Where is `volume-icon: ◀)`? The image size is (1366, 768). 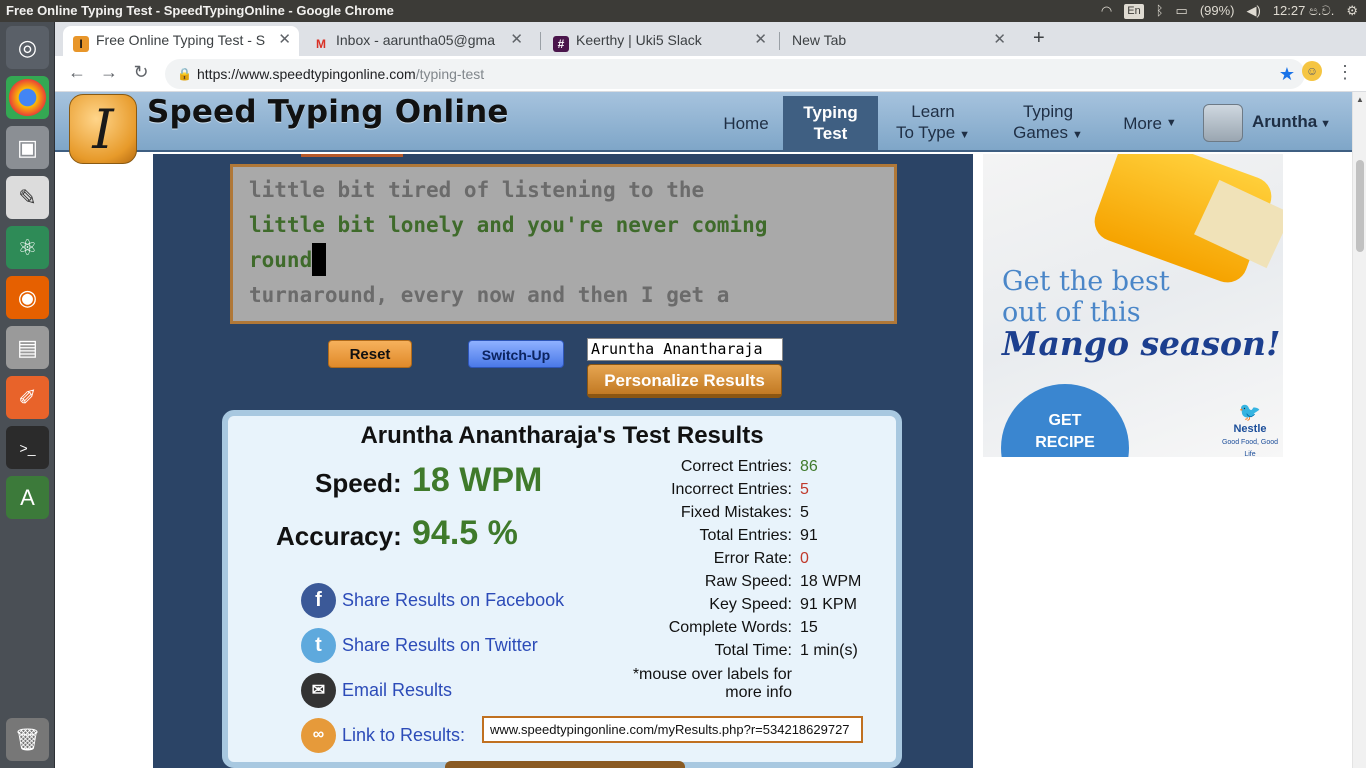
volume-icon: ◀) is located at coordinates (1254, 11).